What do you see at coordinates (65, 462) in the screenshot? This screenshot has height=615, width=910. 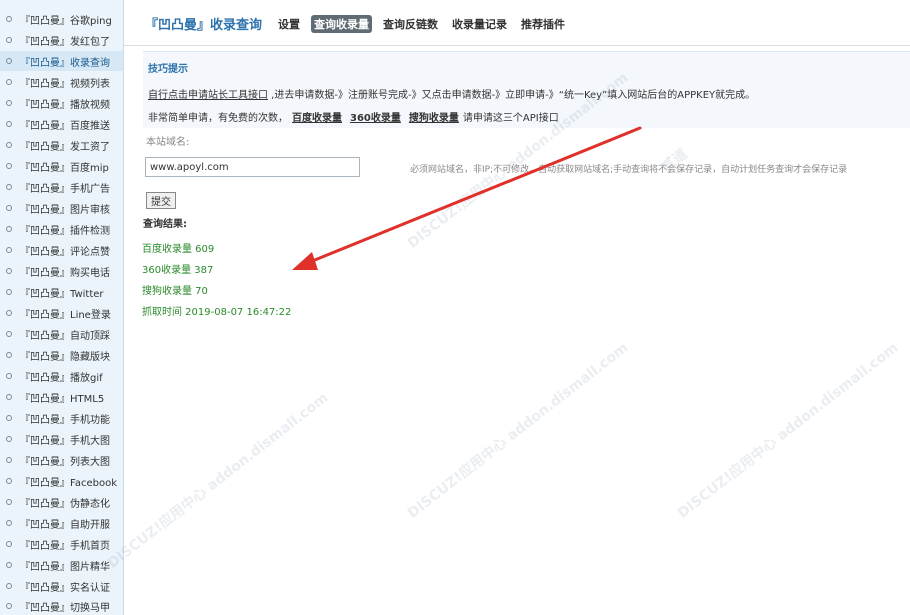 I see `sidebar-item-label: 『凹凸曼』列表大图` at bounding box center [65, 462].